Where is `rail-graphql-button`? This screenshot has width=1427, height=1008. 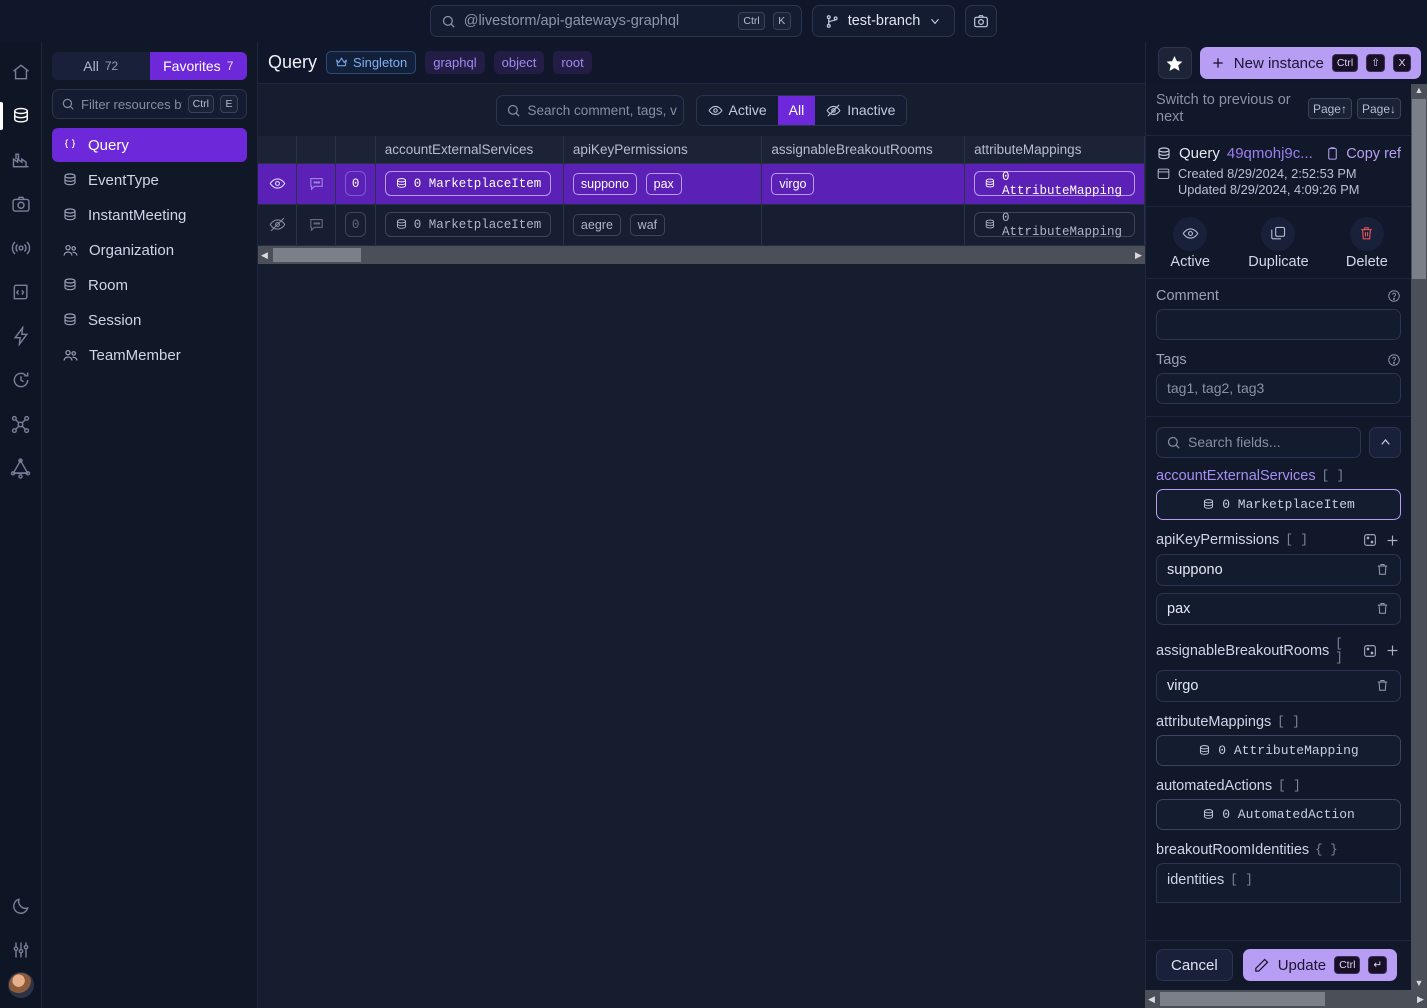
rail-graphql-button is located at coordinates (21, 468).